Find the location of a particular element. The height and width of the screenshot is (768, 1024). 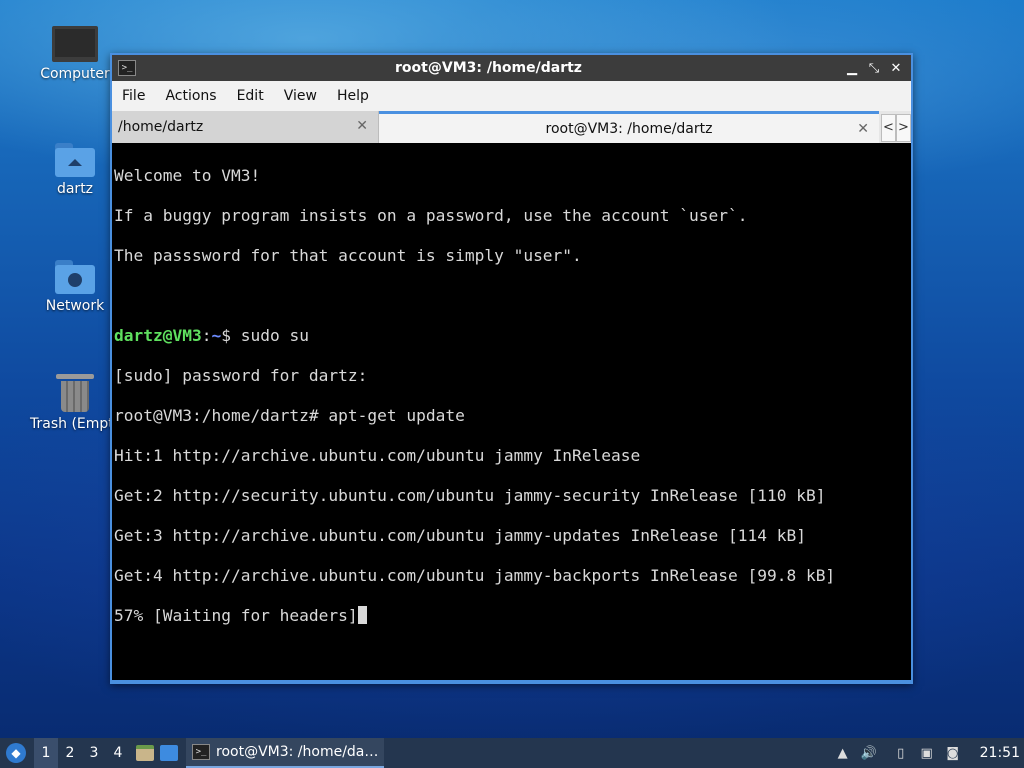

progress-text: 57% [Waiting for headers] is located at coordinates (236, 615).